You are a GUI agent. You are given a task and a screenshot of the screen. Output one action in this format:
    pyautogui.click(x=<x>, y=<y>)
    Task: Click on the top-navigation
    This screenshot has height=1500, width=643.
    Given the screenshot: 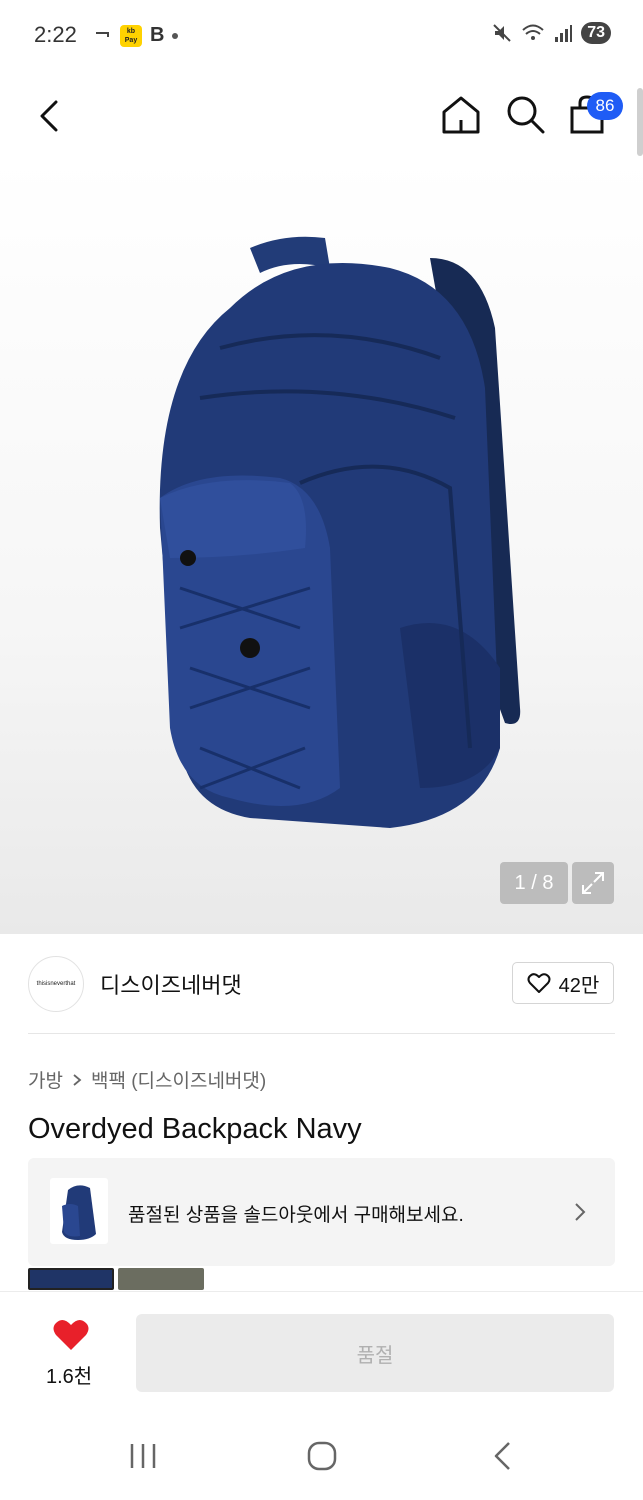 What is the action you would take?
    pyautogui.click(x=321, y=115)
    